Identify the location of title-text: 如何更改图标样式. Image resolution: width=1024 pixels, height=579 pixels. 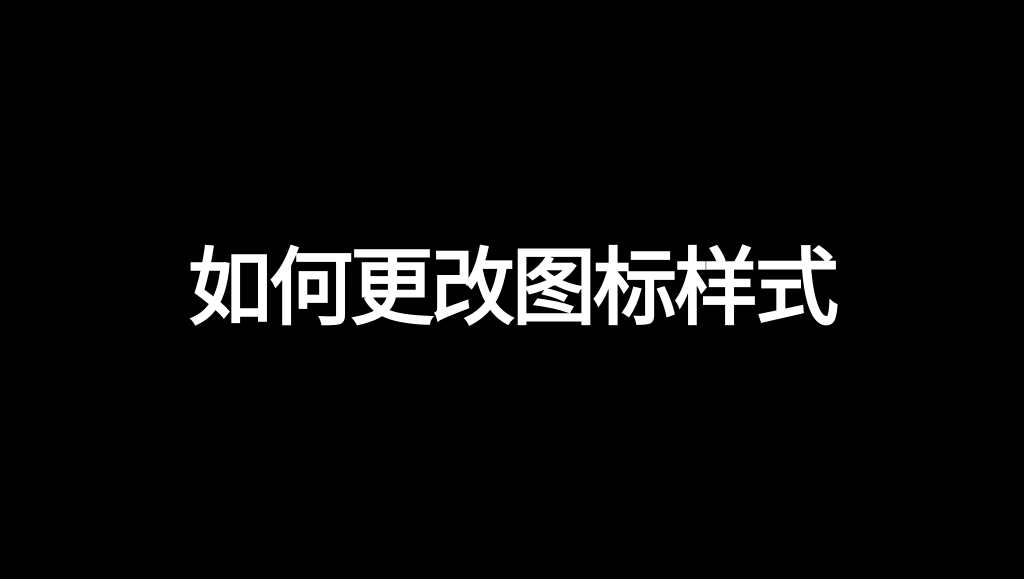
(513, 288).